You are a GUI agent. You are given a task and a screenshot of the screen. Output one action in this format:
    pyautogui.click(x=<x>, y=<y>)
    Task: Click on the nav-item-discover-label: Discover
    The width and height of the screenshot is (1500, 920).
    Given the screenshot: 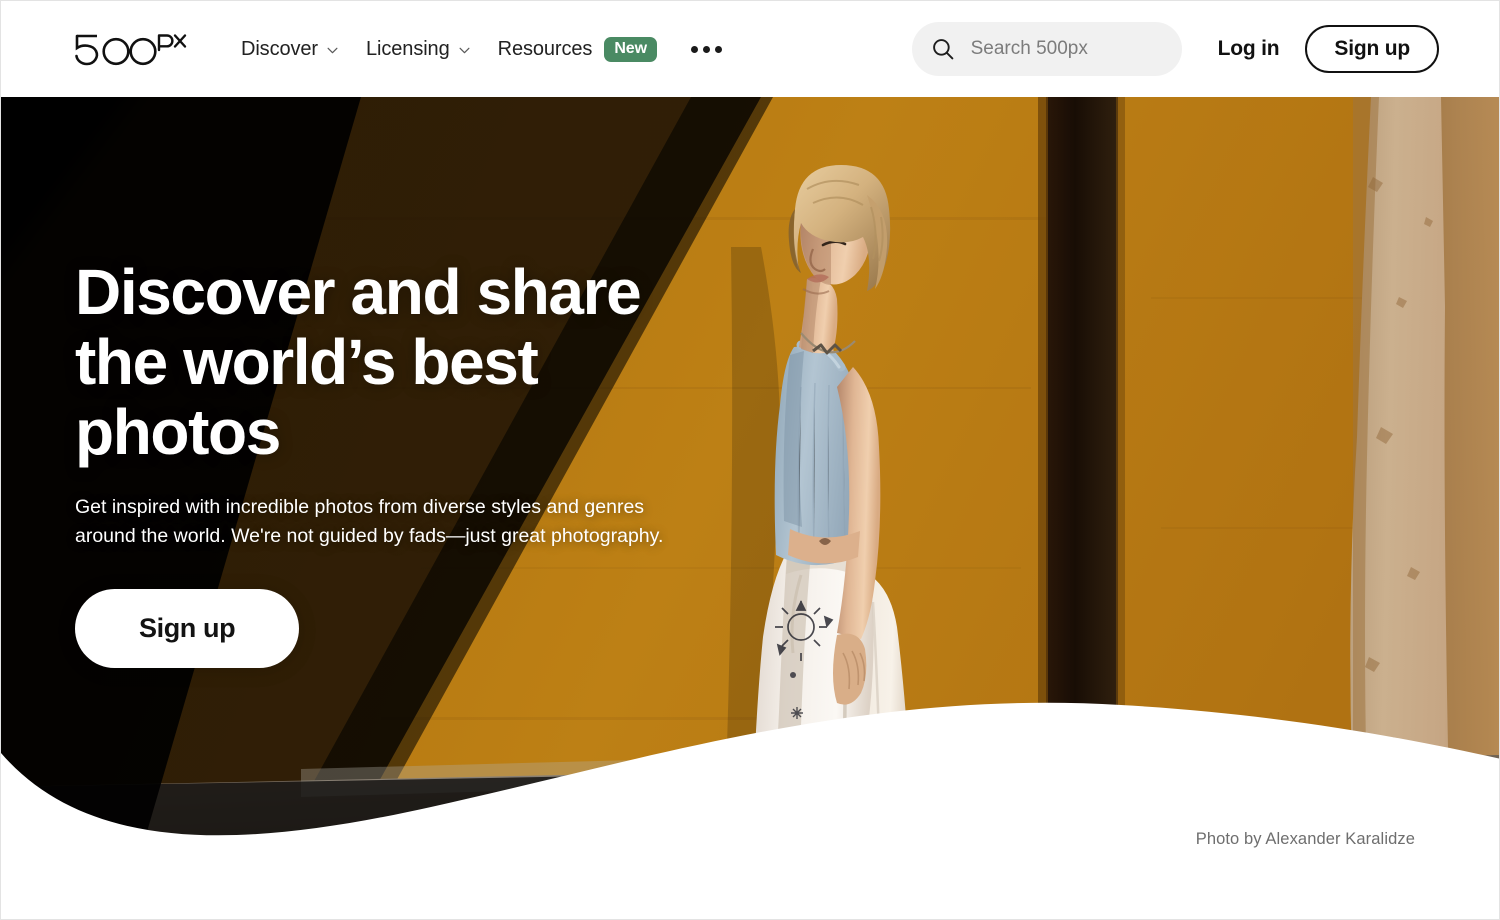 What is the action you would take?
    pyautogui.click(x=279, y=48)
    